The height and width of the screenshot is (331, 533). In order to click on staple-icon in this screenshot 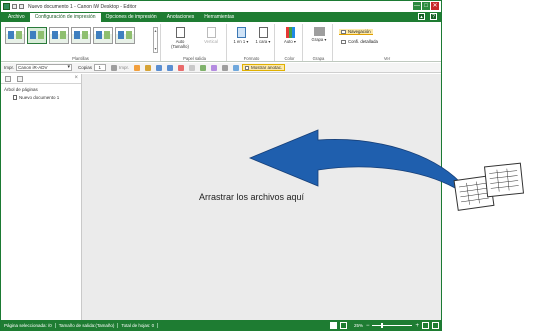, I will do `click(319, 31)`.